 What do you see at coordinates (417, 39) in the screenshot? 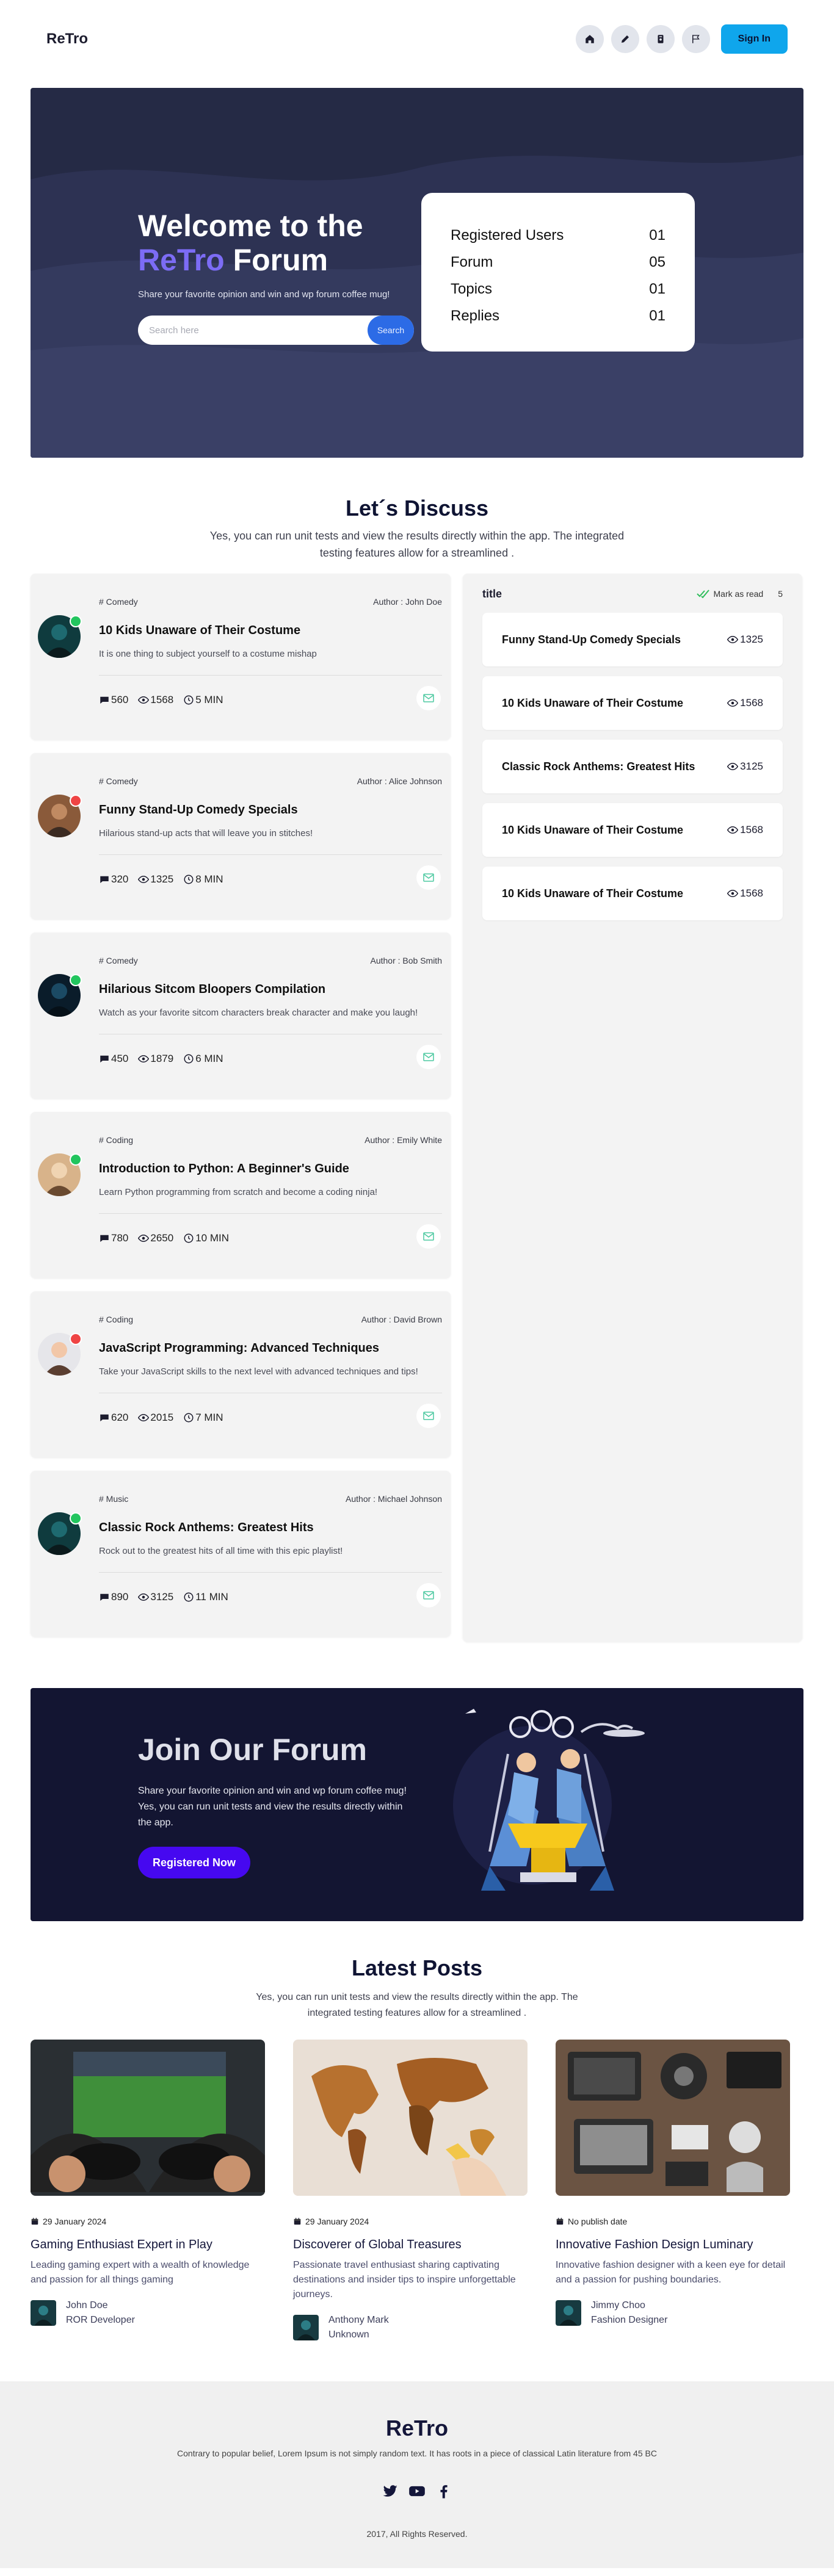
I see `top-navbar: ReTro Sign In` at bounding box center [417, 39].